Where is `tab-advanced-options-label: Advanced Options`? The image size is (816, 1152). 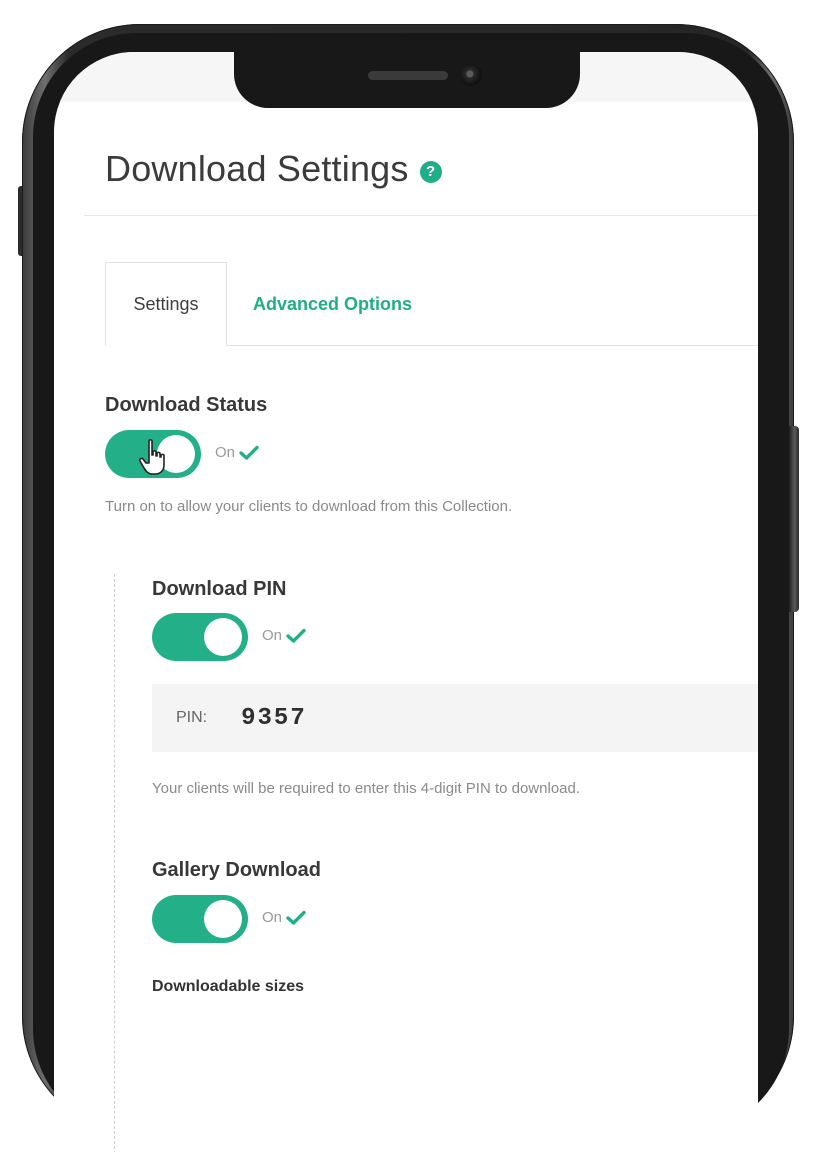 tab-advanced-options-label: Advanced Options is located at coordinates (333, 303).